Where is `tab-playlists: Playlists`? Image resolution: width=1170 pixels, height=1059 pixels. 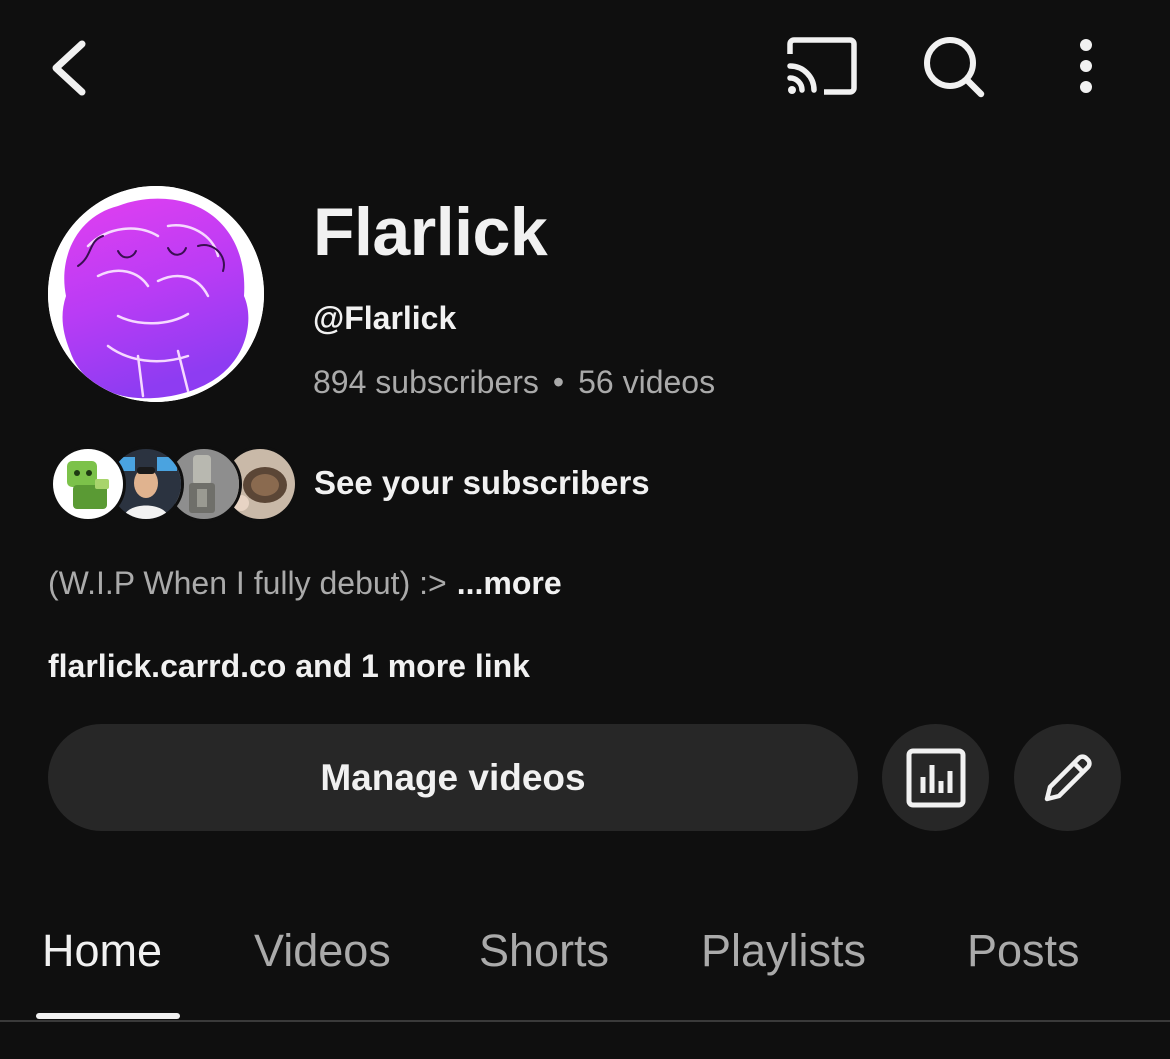 tab-playlists: Playlists is located at coordinates (783, 951).